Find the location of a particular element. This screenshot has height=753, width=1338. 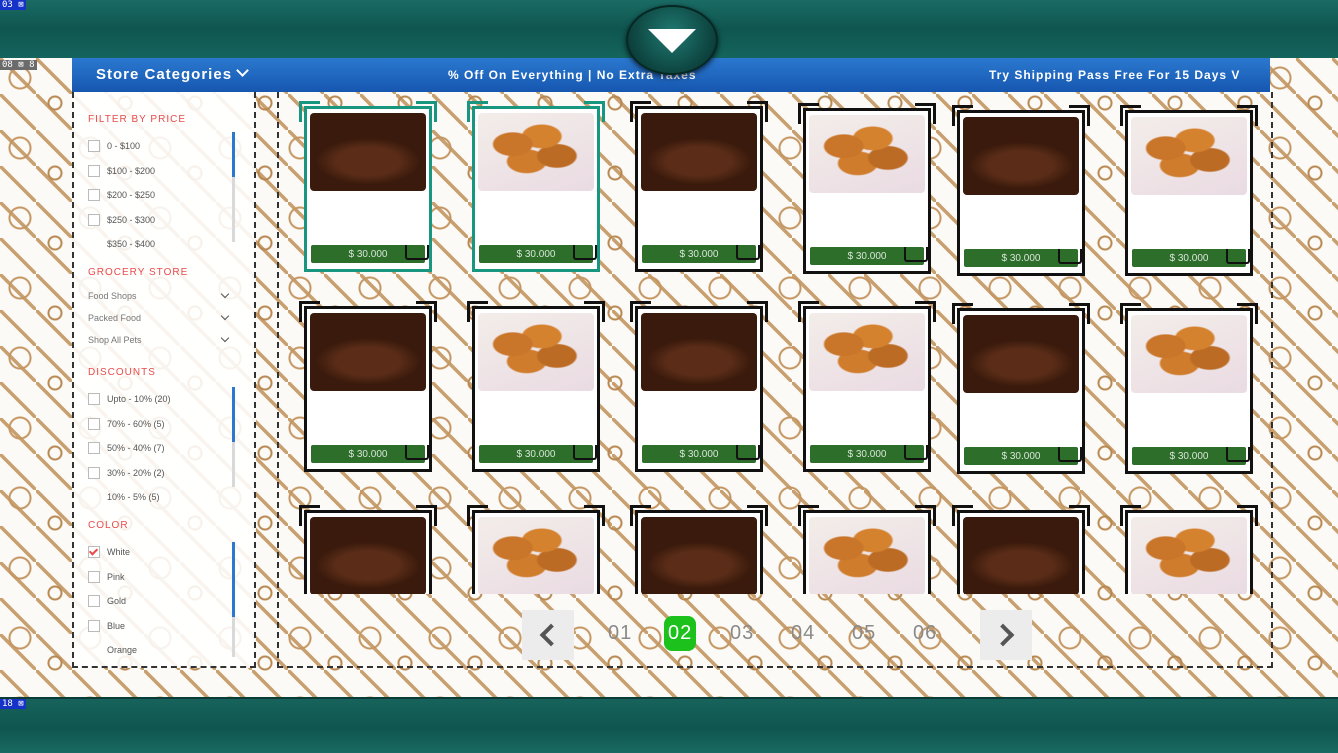

page-01-button: 01 is located at coordinates (620, 633).